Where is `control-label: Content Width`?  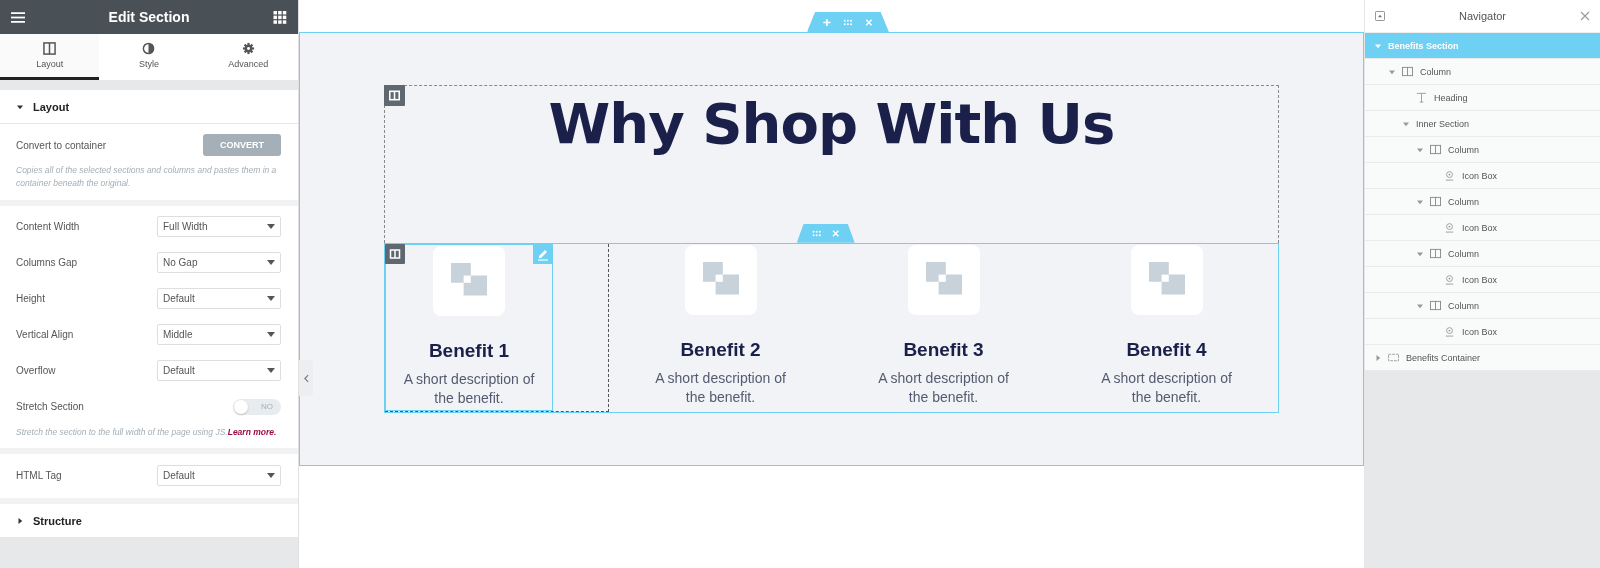
control-label: Content Width is located at coordinates (48, 226).